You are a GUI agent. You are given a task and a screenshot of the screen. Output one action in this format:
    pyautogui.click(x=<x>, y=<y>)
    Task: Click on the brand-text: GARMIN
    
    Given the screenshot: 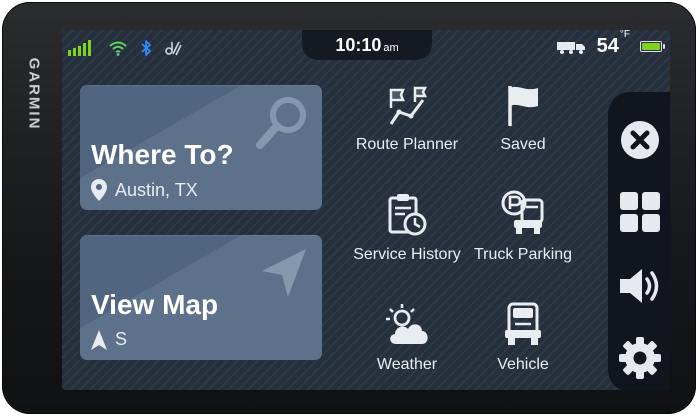 What is the action you would take?
    pyautogui.click(x=34, y=94)
    